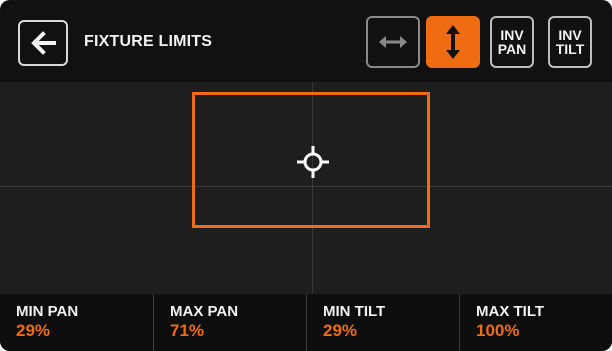  What do you see at coordinates (76, 322) in the screenshot?
I see `min-pan-cell: MIN PAN 29%` at bounding box center [76, 322].